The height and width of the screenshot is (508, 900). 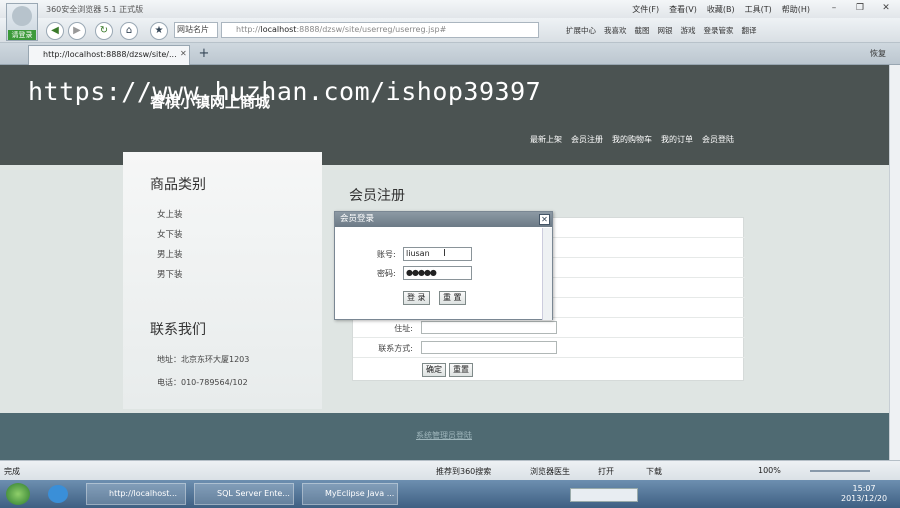 I want to click on status-open: 打开, so click(x=606, y=471).